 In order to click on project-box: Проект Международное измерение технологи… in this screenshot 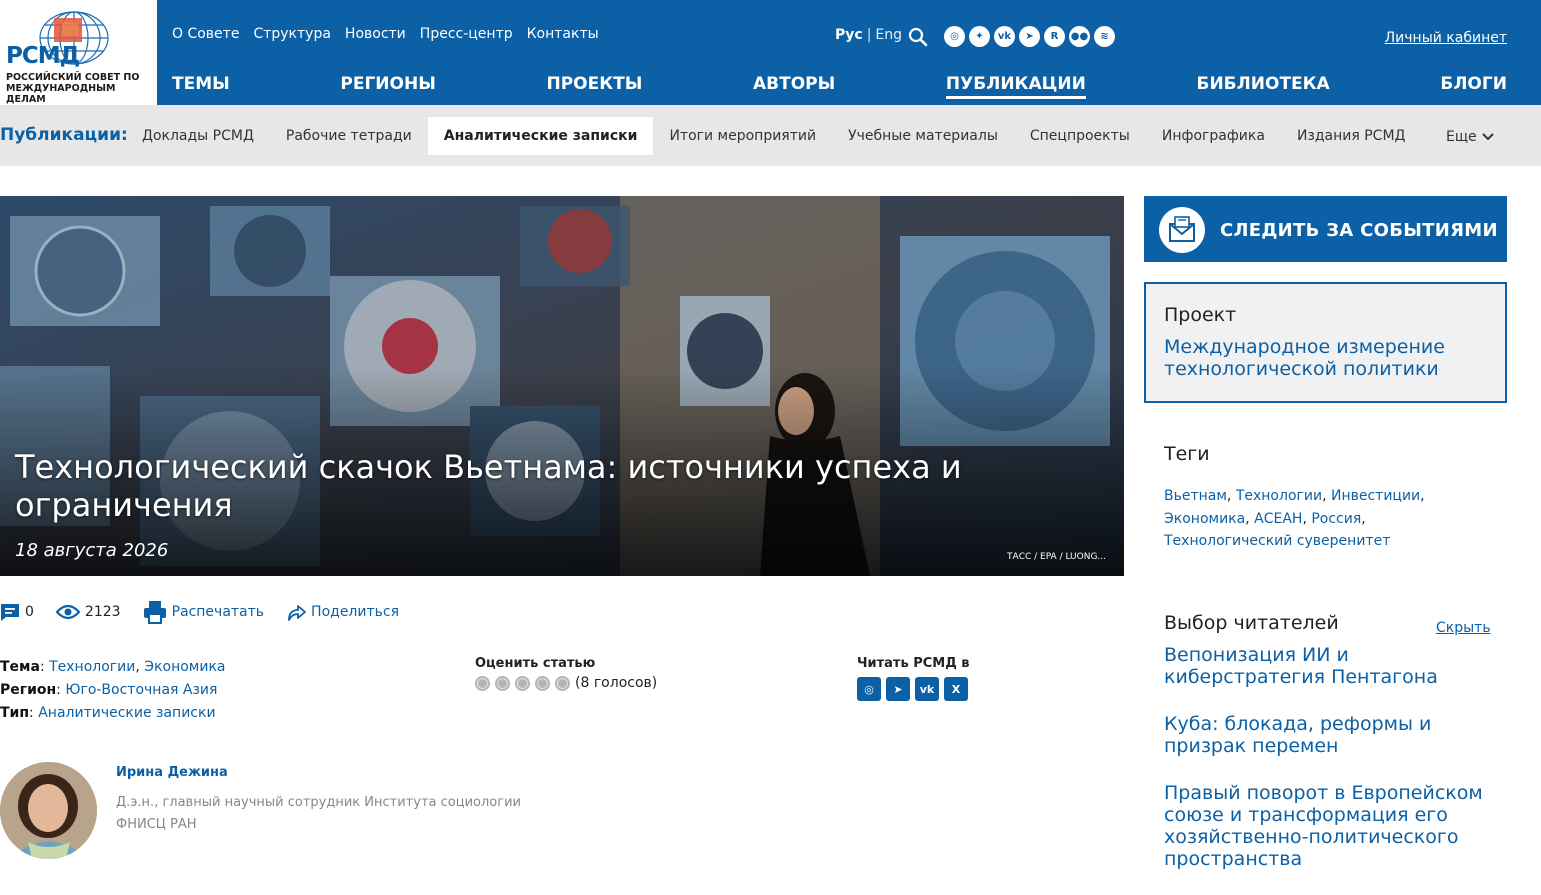, I will do `click(1325, 342)`.